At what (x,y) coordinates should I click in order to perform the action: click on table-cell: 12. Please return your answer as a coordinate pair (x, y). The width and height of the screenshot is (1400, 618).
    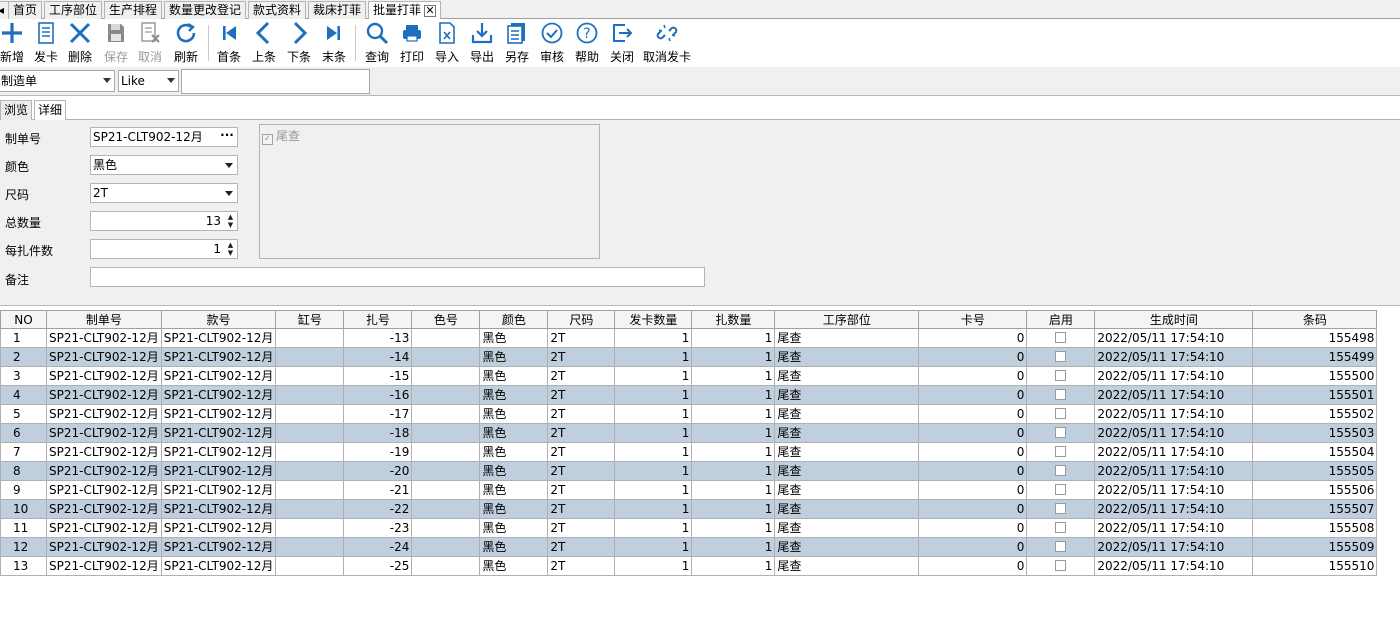
    Looking at the image, I should click on (23, 547).